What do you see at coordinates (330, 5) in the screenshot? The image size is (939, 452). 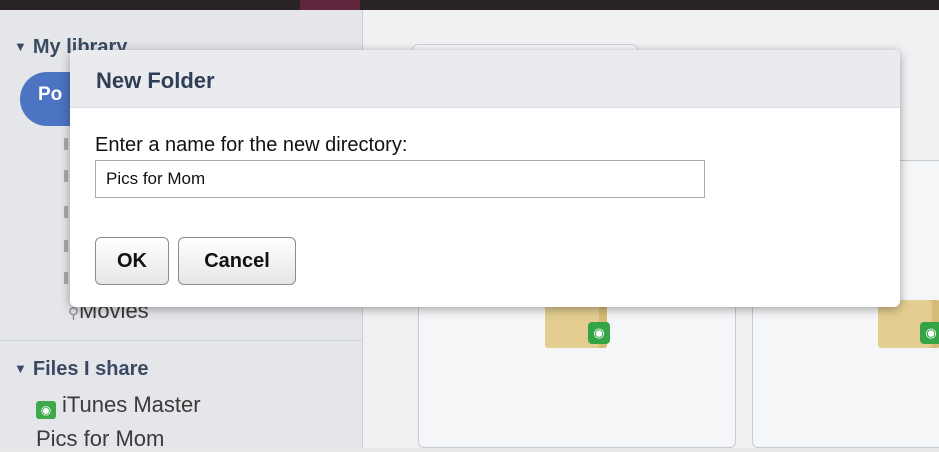 I see `toolbar-highlight` at bounding box center [330, 5].